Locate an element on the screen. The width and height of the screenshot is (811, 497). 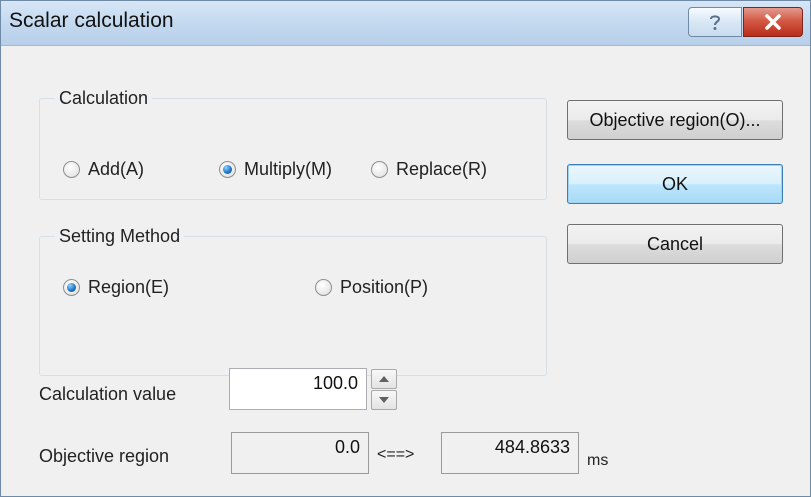
radio-position: Position(P) is located at coordinates (371, 287).